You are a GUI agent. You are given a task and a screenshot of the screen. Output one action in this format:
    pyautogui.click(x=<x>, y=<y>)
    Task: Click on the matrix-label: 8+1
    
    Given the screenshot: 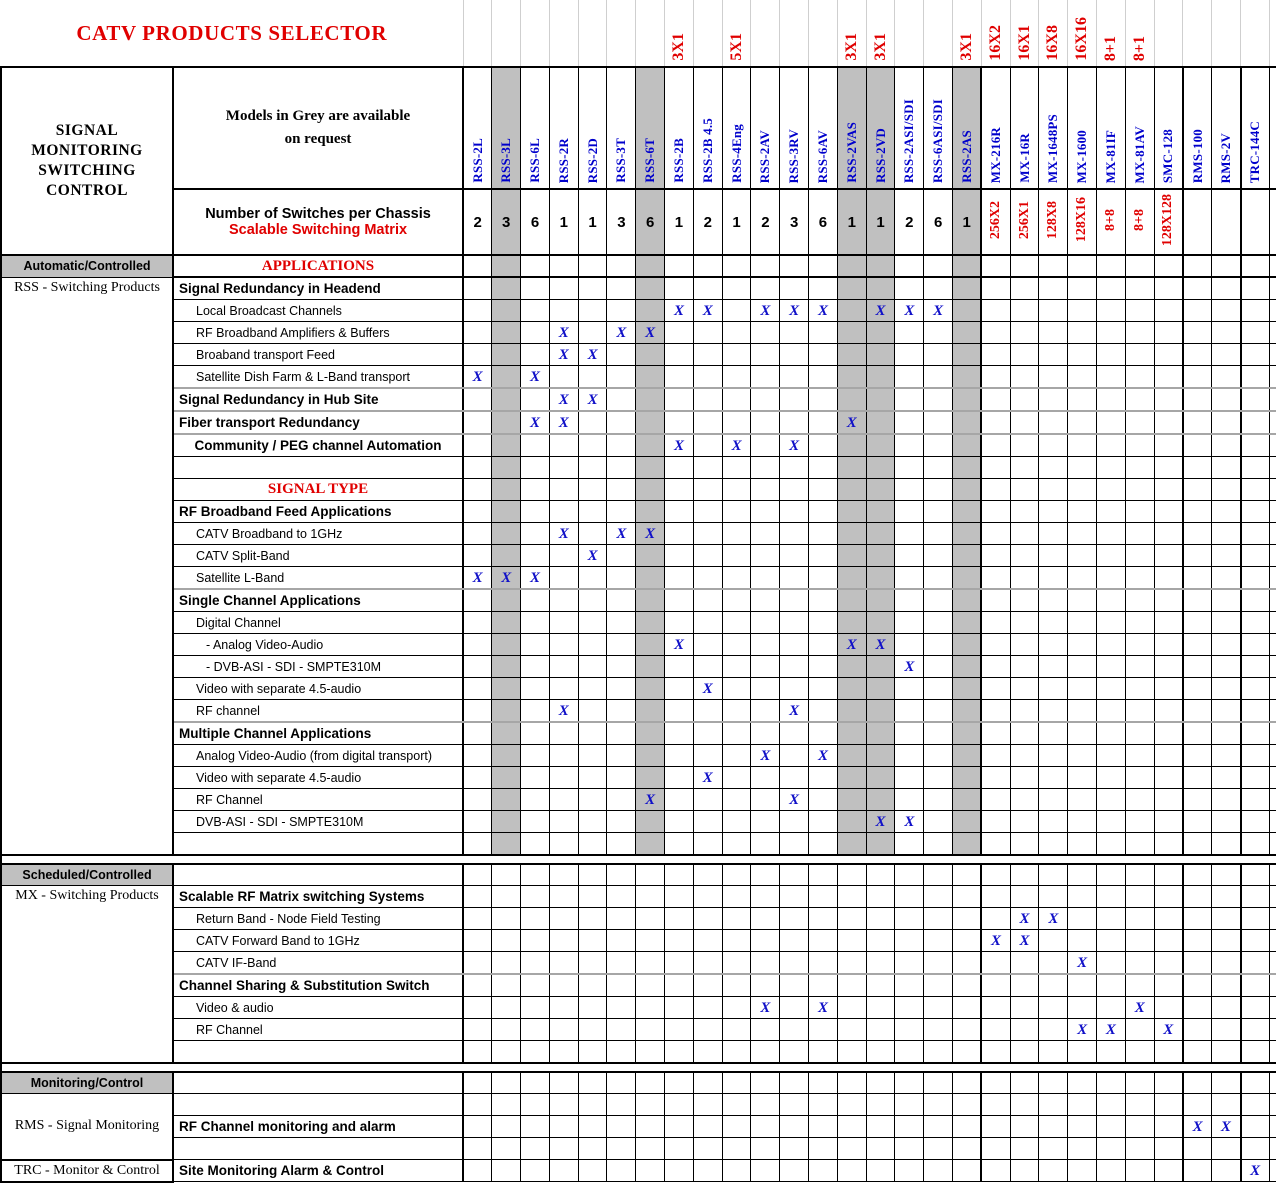 What is the action you would take?
    pyautogui.click(x=1110, y=48)
    